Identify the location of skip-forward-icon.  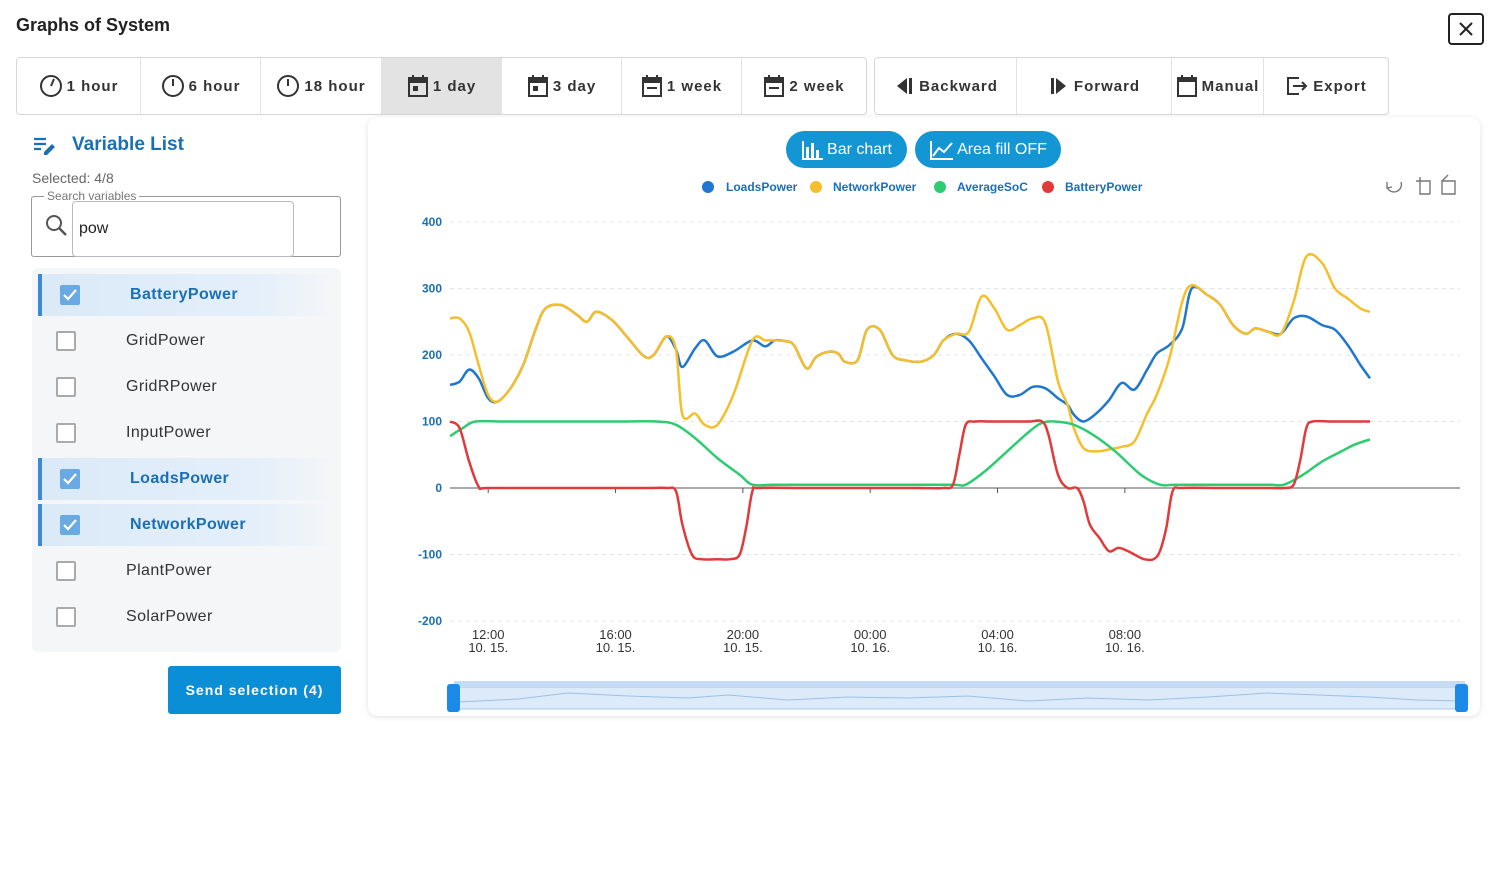
(1058, 86).